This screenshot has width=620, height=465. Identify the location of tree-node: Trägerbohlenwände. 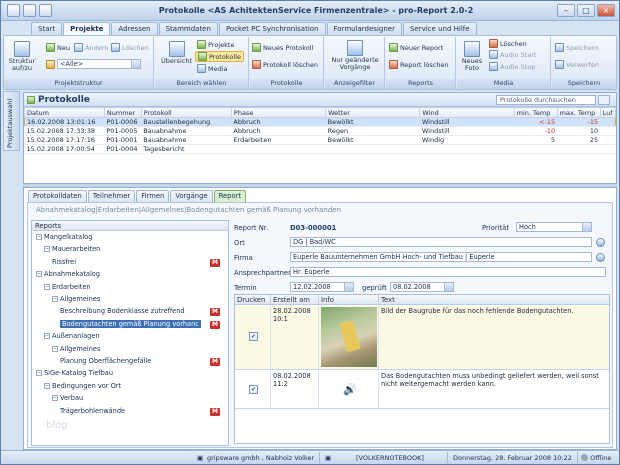
(92, 411).